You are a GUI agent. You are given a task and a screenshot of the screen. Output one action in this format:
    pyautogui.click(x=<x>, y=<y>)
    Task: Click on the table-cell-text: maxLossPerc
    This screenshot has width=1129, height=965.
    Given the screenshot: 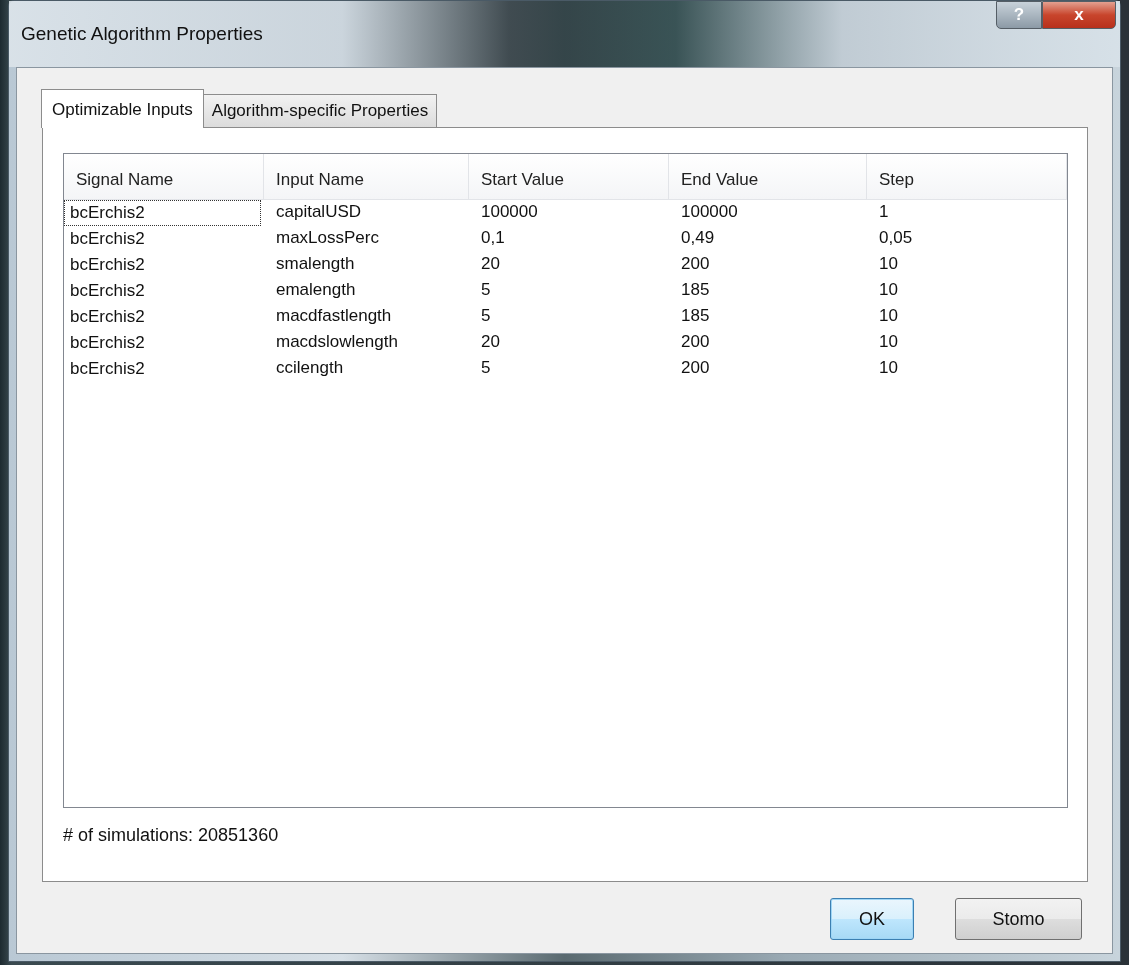 What is the action you would take?
    pyautogui.click(x=327, y=238)
    